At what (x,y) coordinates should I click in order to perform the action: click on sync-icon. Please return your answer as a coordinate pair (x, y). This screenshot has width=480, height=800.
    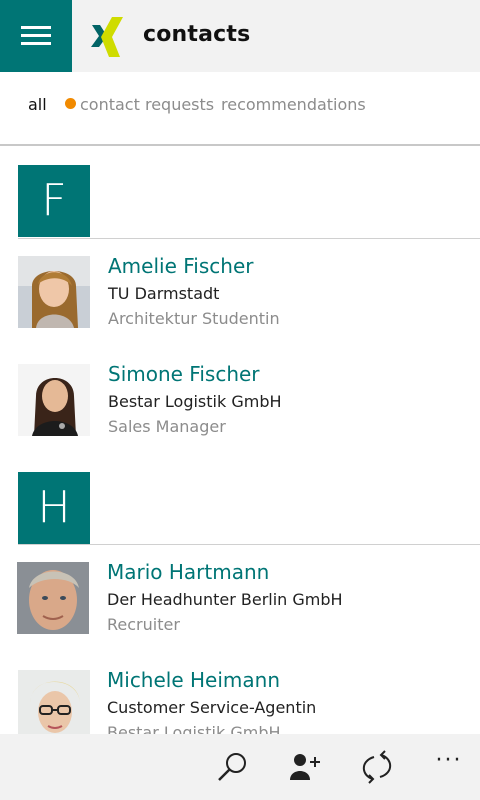
    Looking at the image, I should click on (377, 767).